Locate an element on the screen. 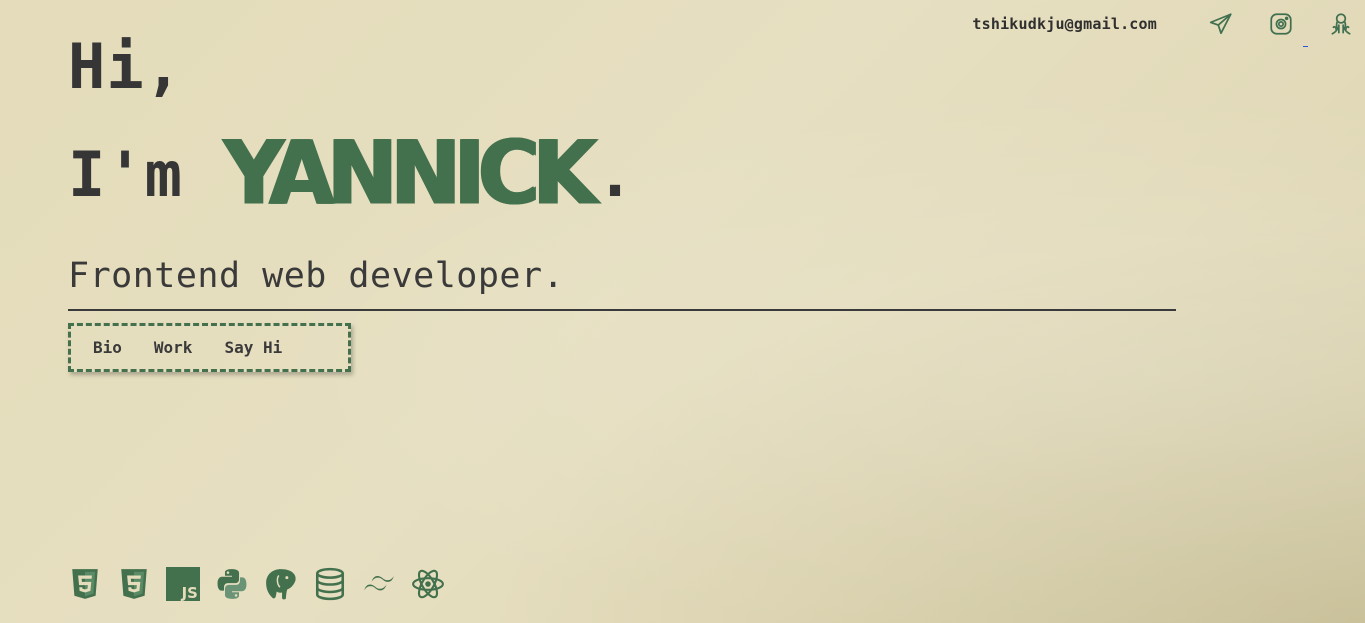  python-icon is located at coordinates (232, 584).